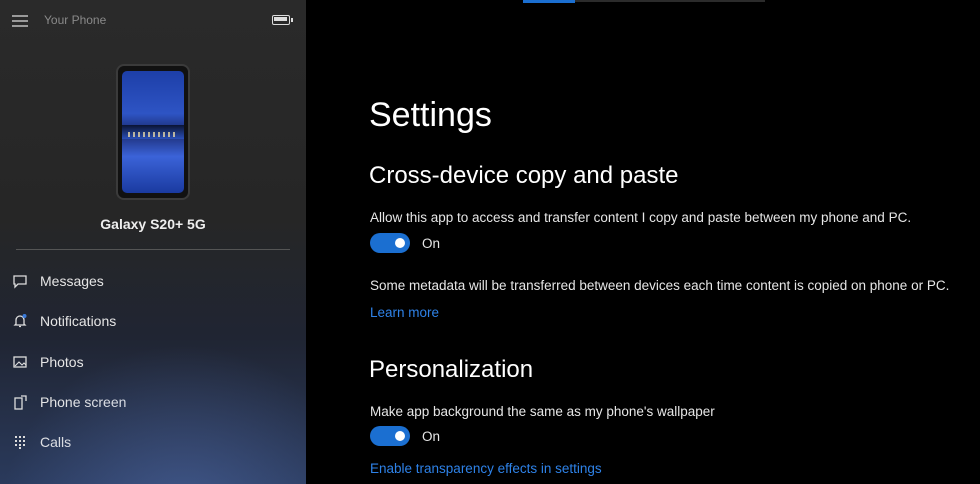 Image resolution: width=980 pixels, height=484 pixels. Describe the element at coordinates (153, 322) in the screenshot. I see `sidebar-item-notifications: Notifications` at that location.